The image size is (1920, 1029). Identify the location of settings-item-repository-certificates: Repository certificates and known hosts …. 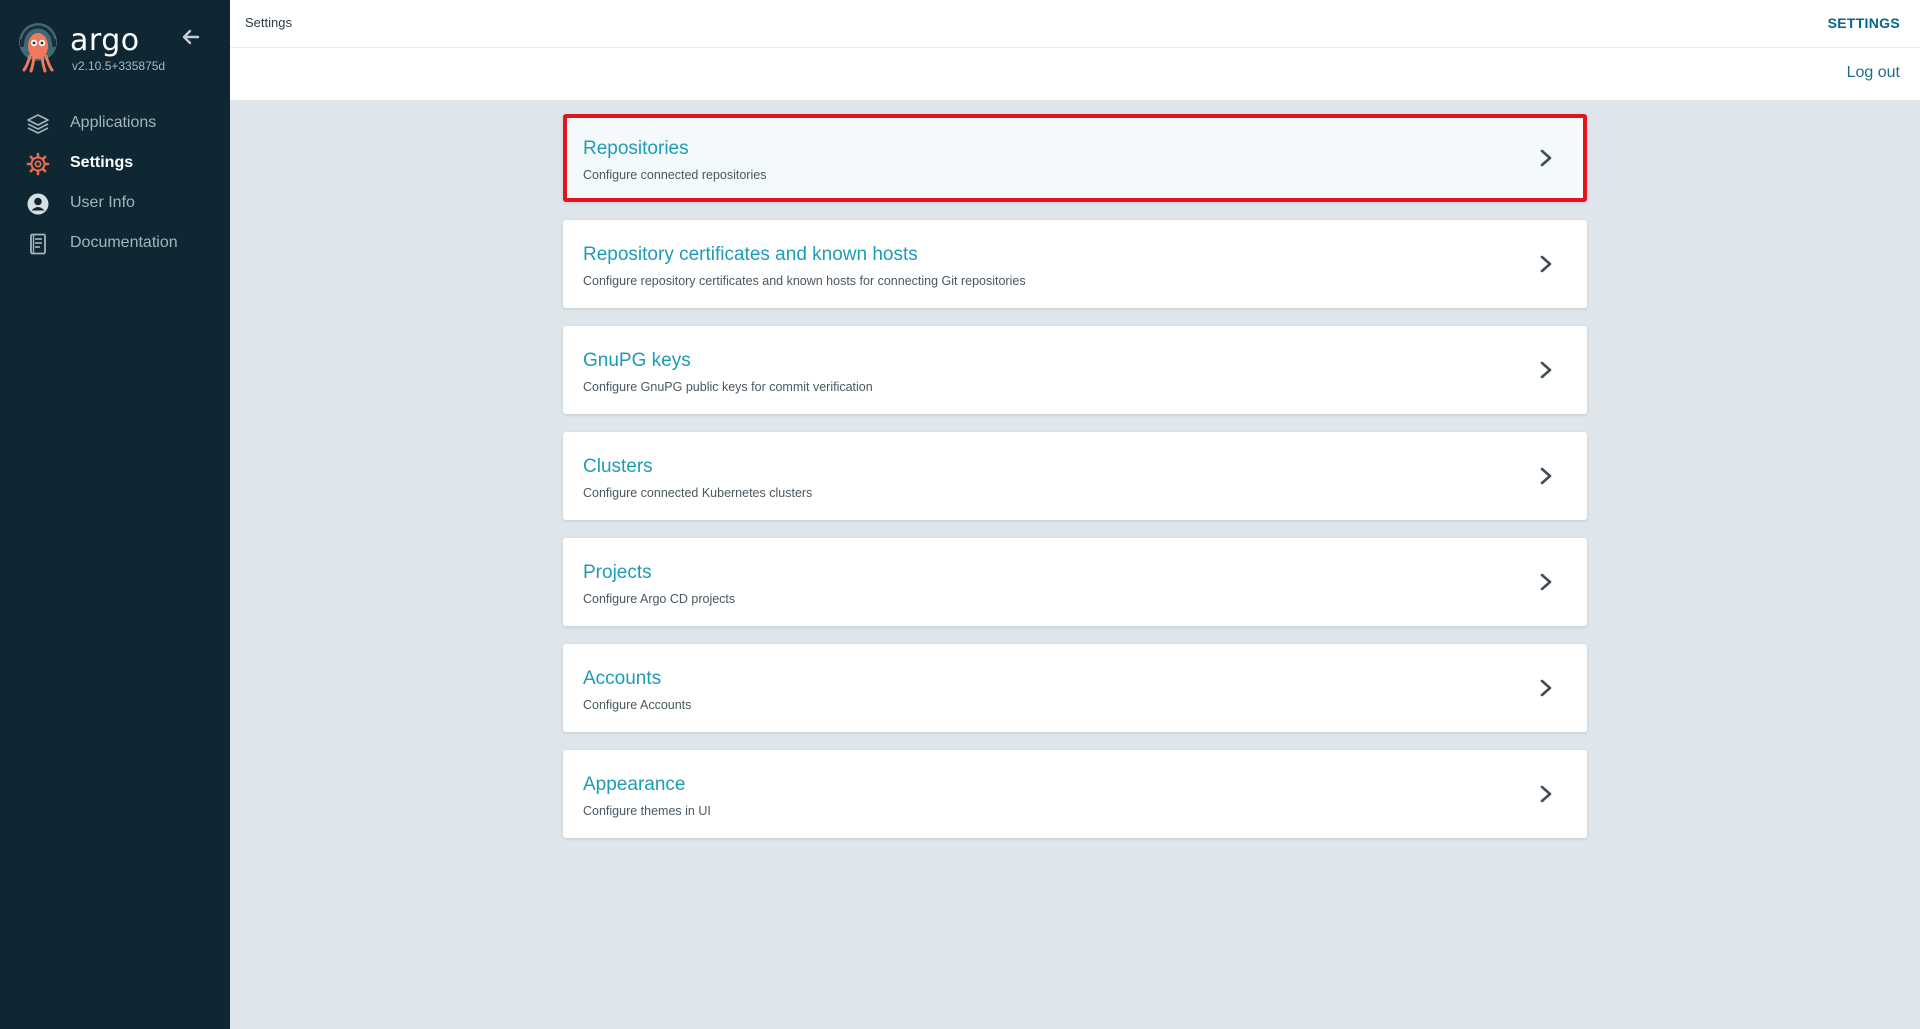
(1075, 264).